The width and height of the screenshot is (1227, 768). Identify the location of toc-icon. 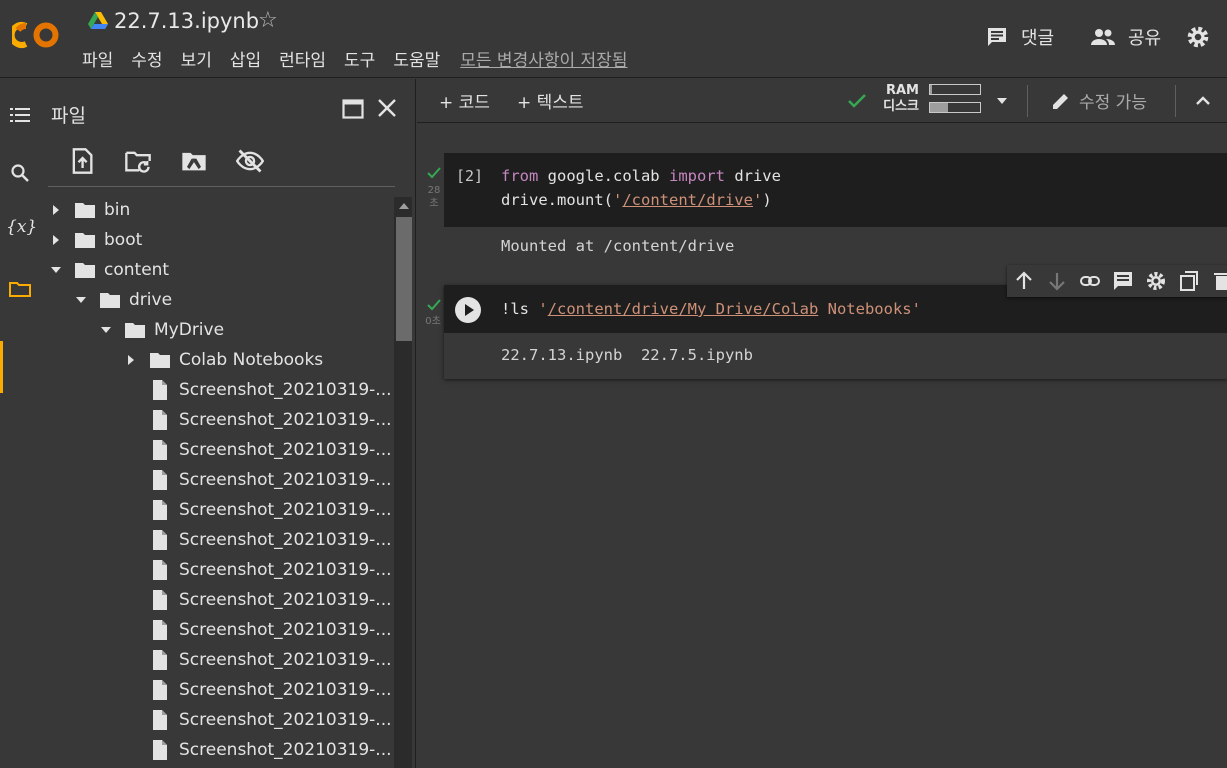
(20, 115).